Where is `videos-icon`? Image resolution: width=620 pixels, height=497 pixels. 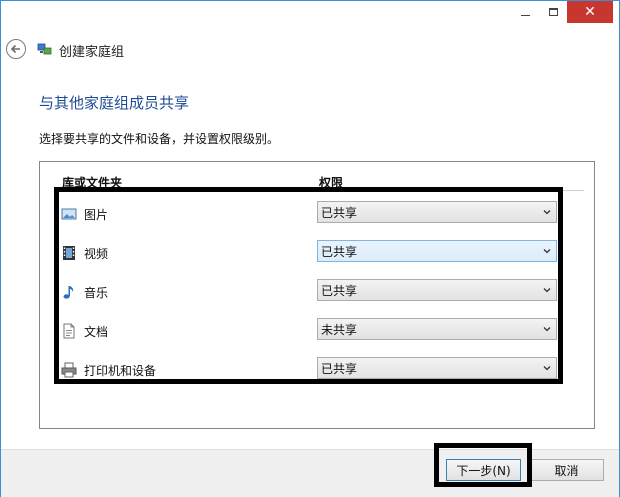
videos-icon is located at coordinates (69, 253).